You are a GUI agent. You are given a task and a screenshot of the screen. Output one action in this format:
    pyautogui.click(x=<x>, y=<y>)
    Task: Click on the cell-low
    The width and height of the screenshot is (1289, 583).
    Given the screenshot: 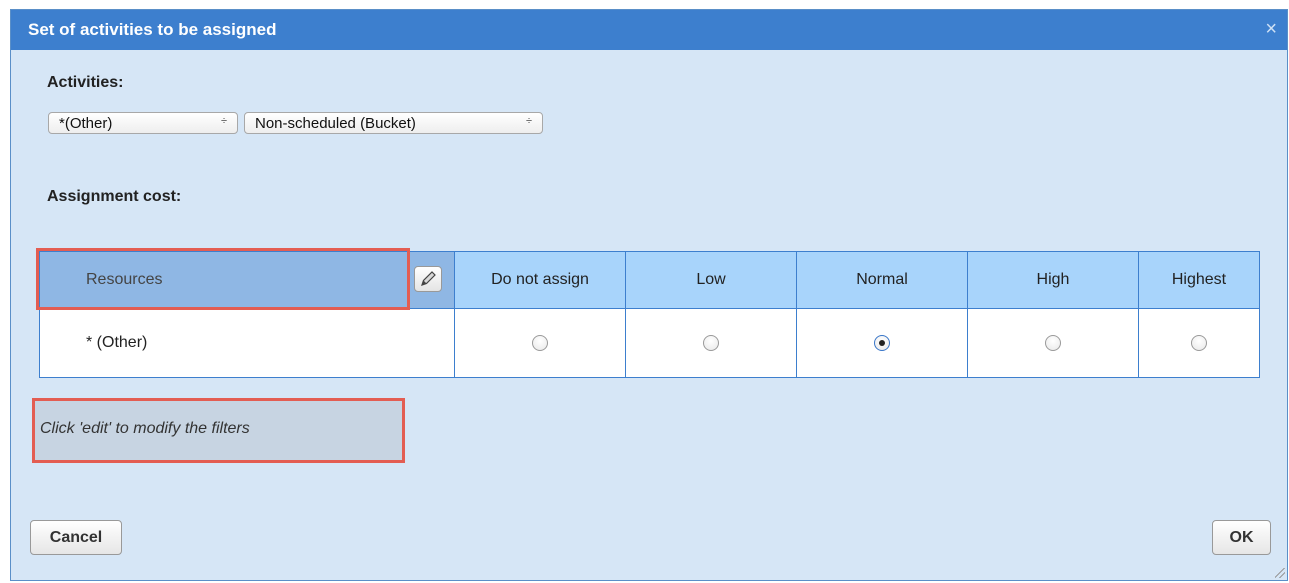 What is the action you would take?
    pyautogui.click(x=711, y=343)
    